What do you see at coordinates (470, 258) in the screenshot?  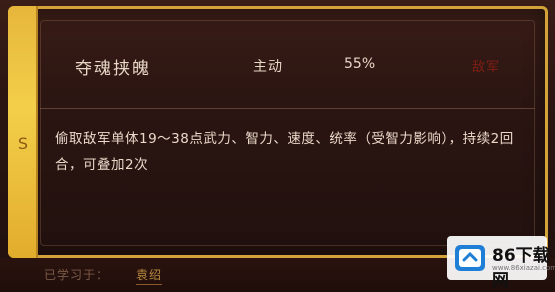 I see `watermark-logo-icon` at bounding box center [470, 258].